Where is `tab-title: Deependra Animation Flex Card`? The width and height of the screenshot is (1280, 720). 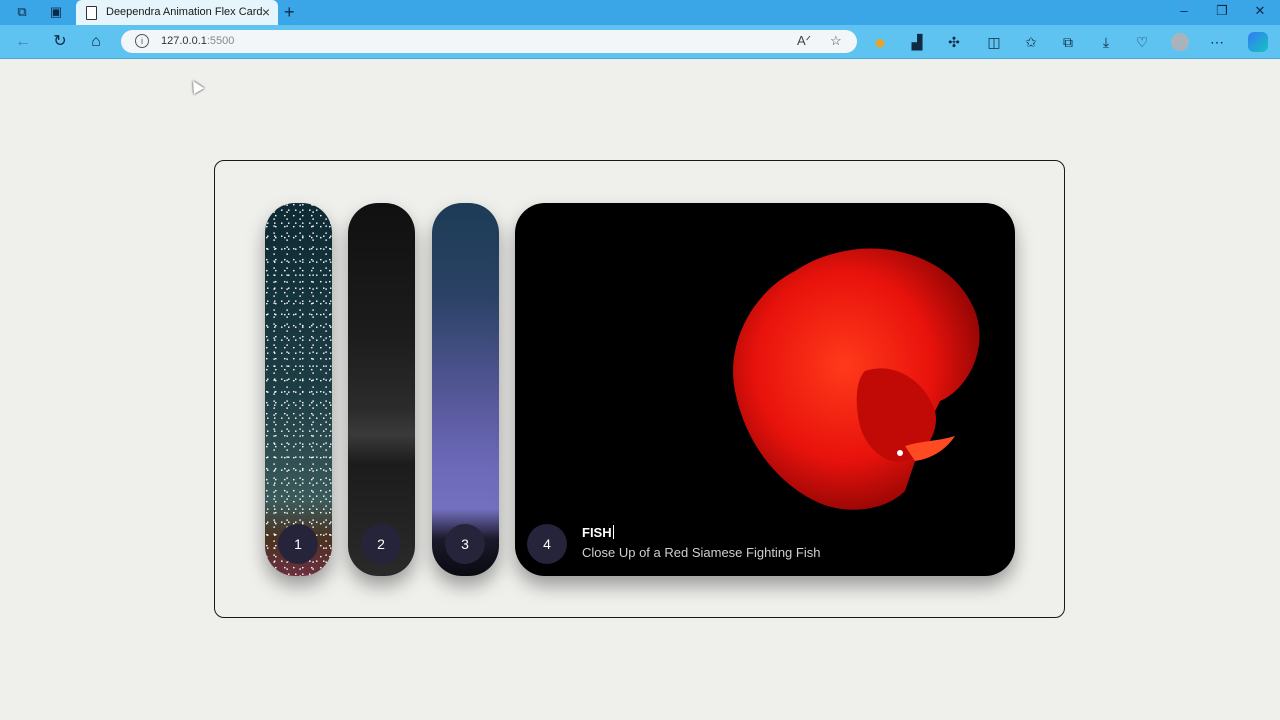
tab-title: Deependra Animation Flex Card is located at coordinates (184, 12).